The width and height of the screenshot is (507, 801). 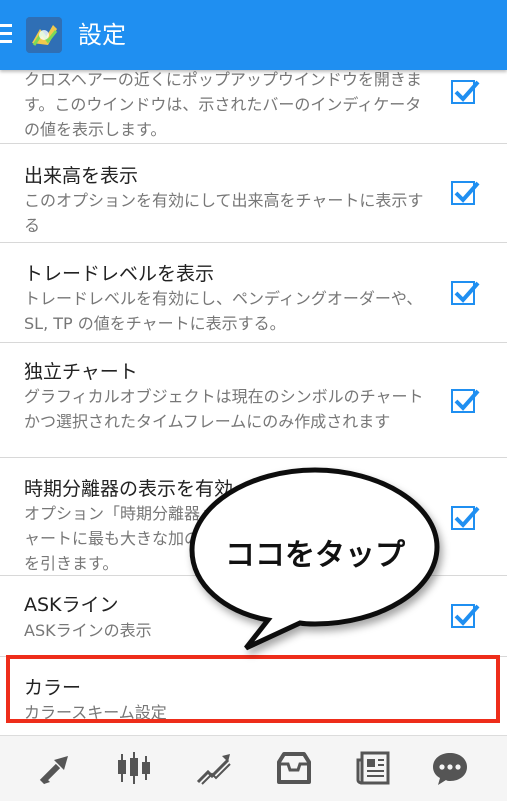 What do you see at coordinates (56, 768) in the screenshot?
I see `trade-icon` at bounding box center [56, 768].